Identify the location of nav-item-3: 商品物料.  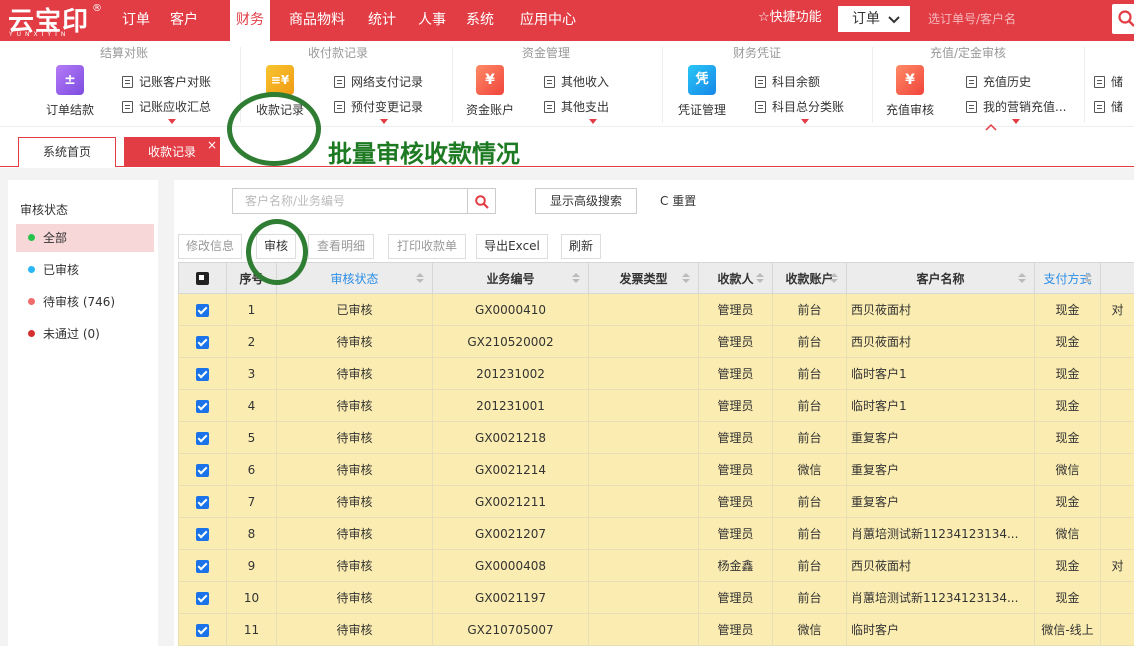
(317, 20).